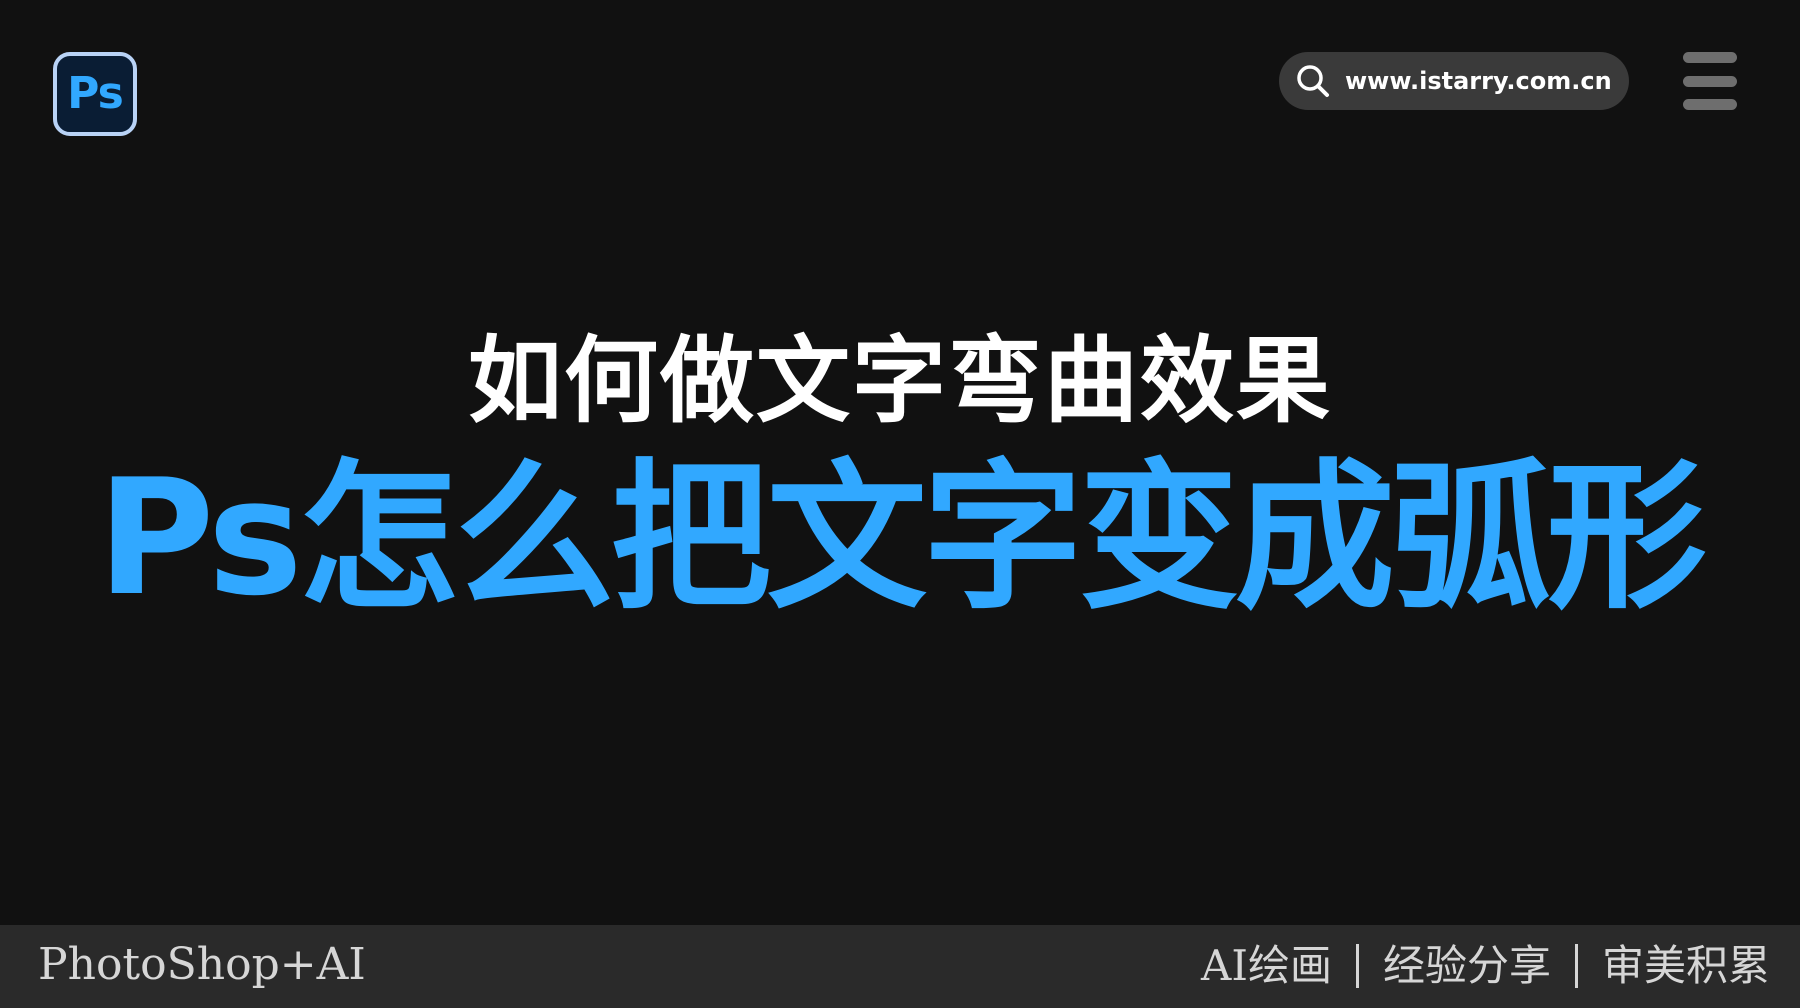 The image size is (1800, 1008). I want to click on footer-tag-ai-painting: AI绘画, so click(1266, 966).